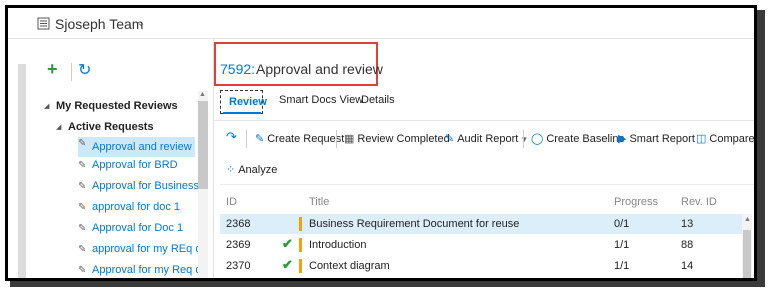  I want to click on toolbar-divider-top, so click(484, 120).